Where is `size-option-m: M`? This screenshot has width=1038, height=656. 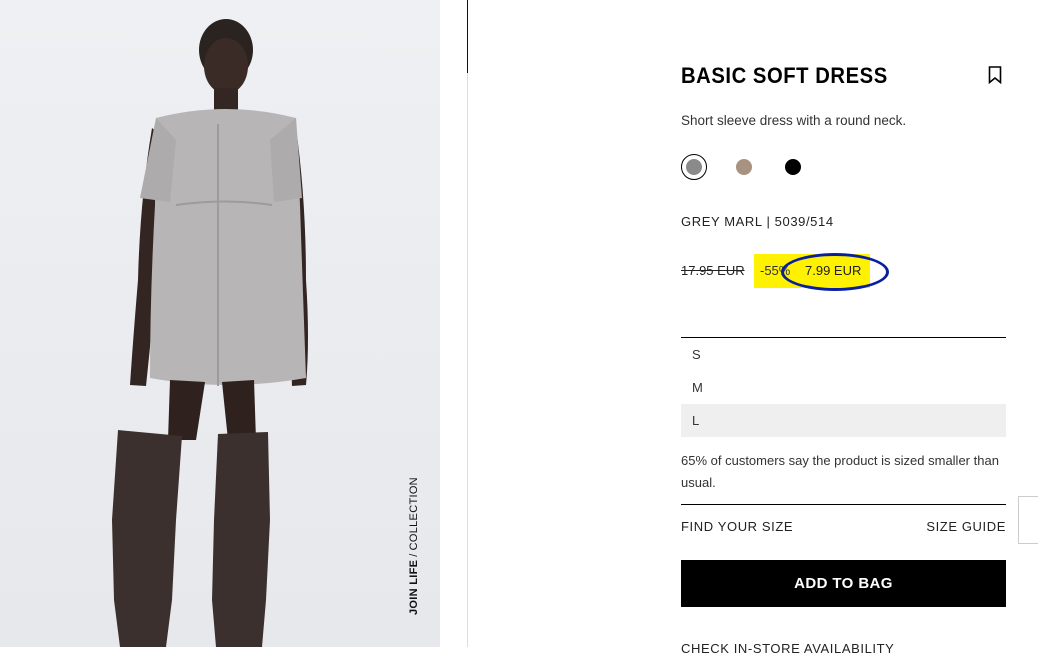
size-option-m: M is located at coordinates (843, 387).